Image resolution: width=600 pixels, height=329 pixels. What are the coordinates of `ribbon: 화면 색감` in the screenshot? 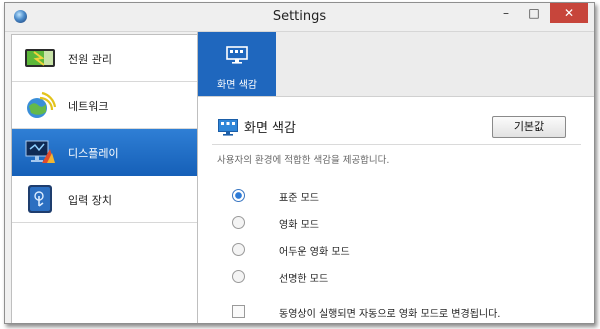 It's located at (396, 64).